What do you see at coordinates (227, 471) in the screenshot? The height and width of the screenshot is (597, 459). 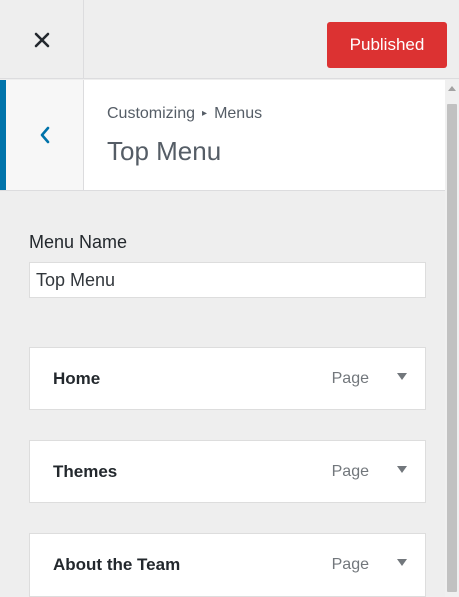 I see `menu-item-themes: Themes Page` at bounding box center [227, 471].